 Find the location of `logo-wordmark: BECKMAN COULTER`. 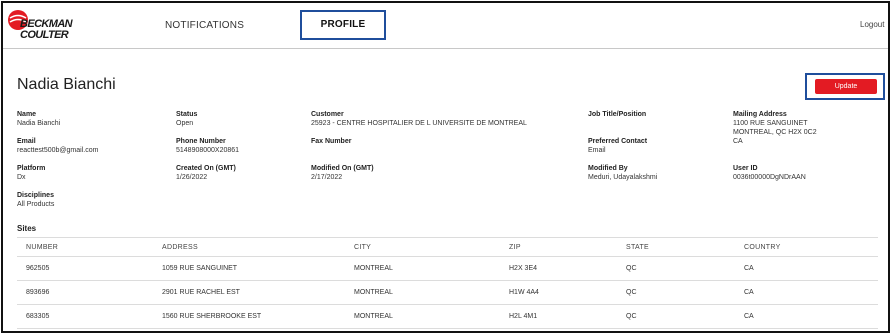

logo-wordmark: BECKMAN COULTER is located at coordinates (46, 30).